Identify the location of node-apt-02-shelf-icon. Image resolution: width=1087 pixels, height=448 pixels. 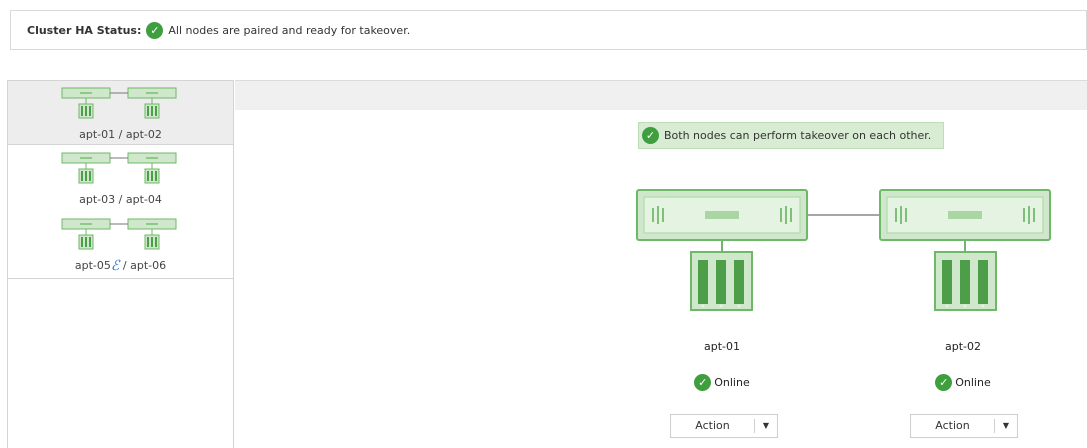
(965, 281).